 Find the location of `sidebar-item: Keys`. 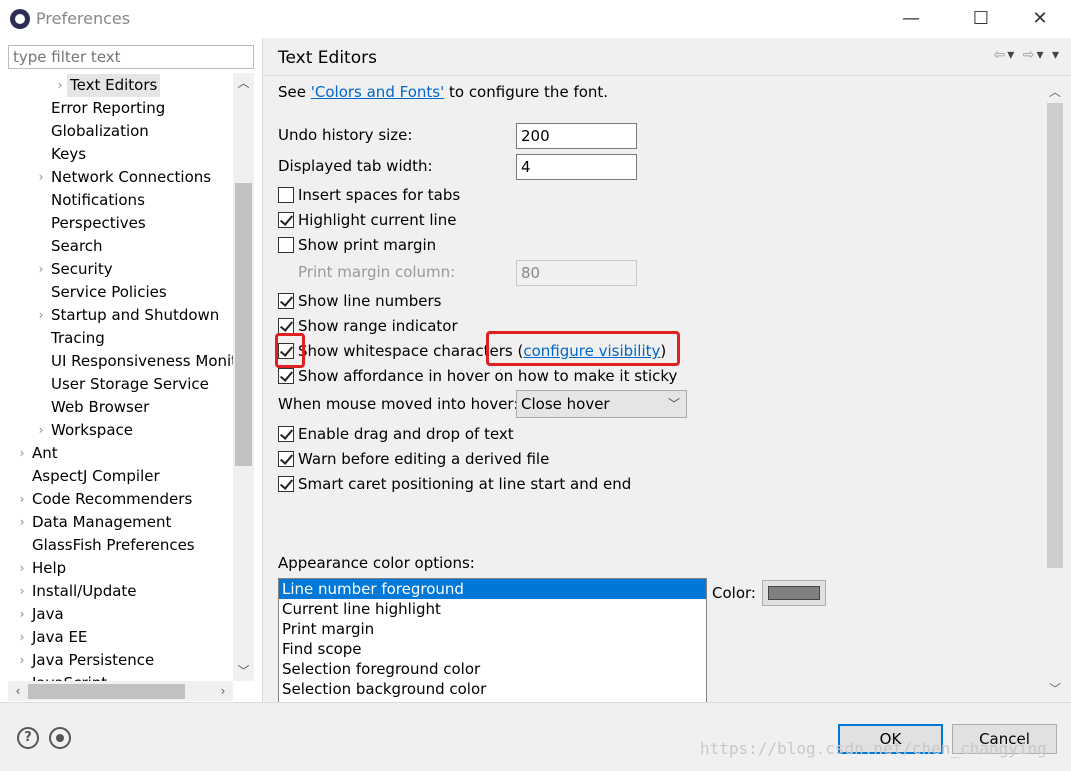

sidebar-item: Keys is located at coordinates (116, 154).